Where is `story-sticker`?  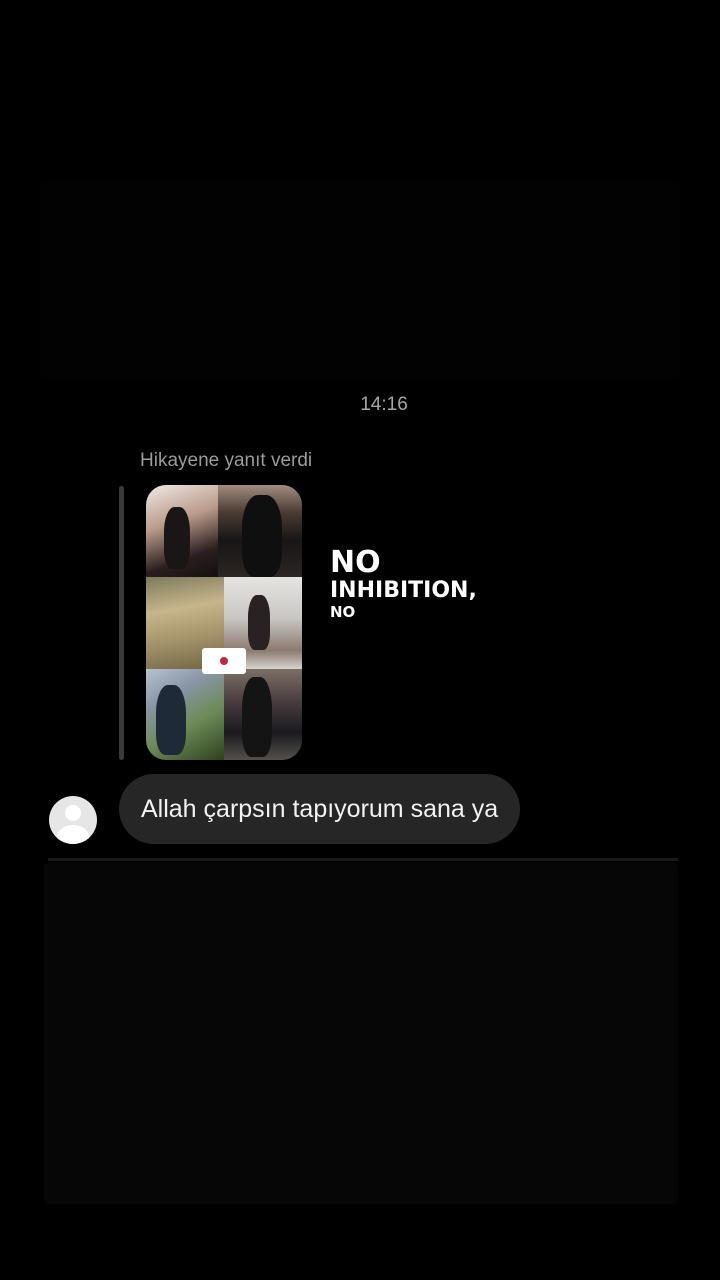
story-sticker is located at coordinates (224, 661).